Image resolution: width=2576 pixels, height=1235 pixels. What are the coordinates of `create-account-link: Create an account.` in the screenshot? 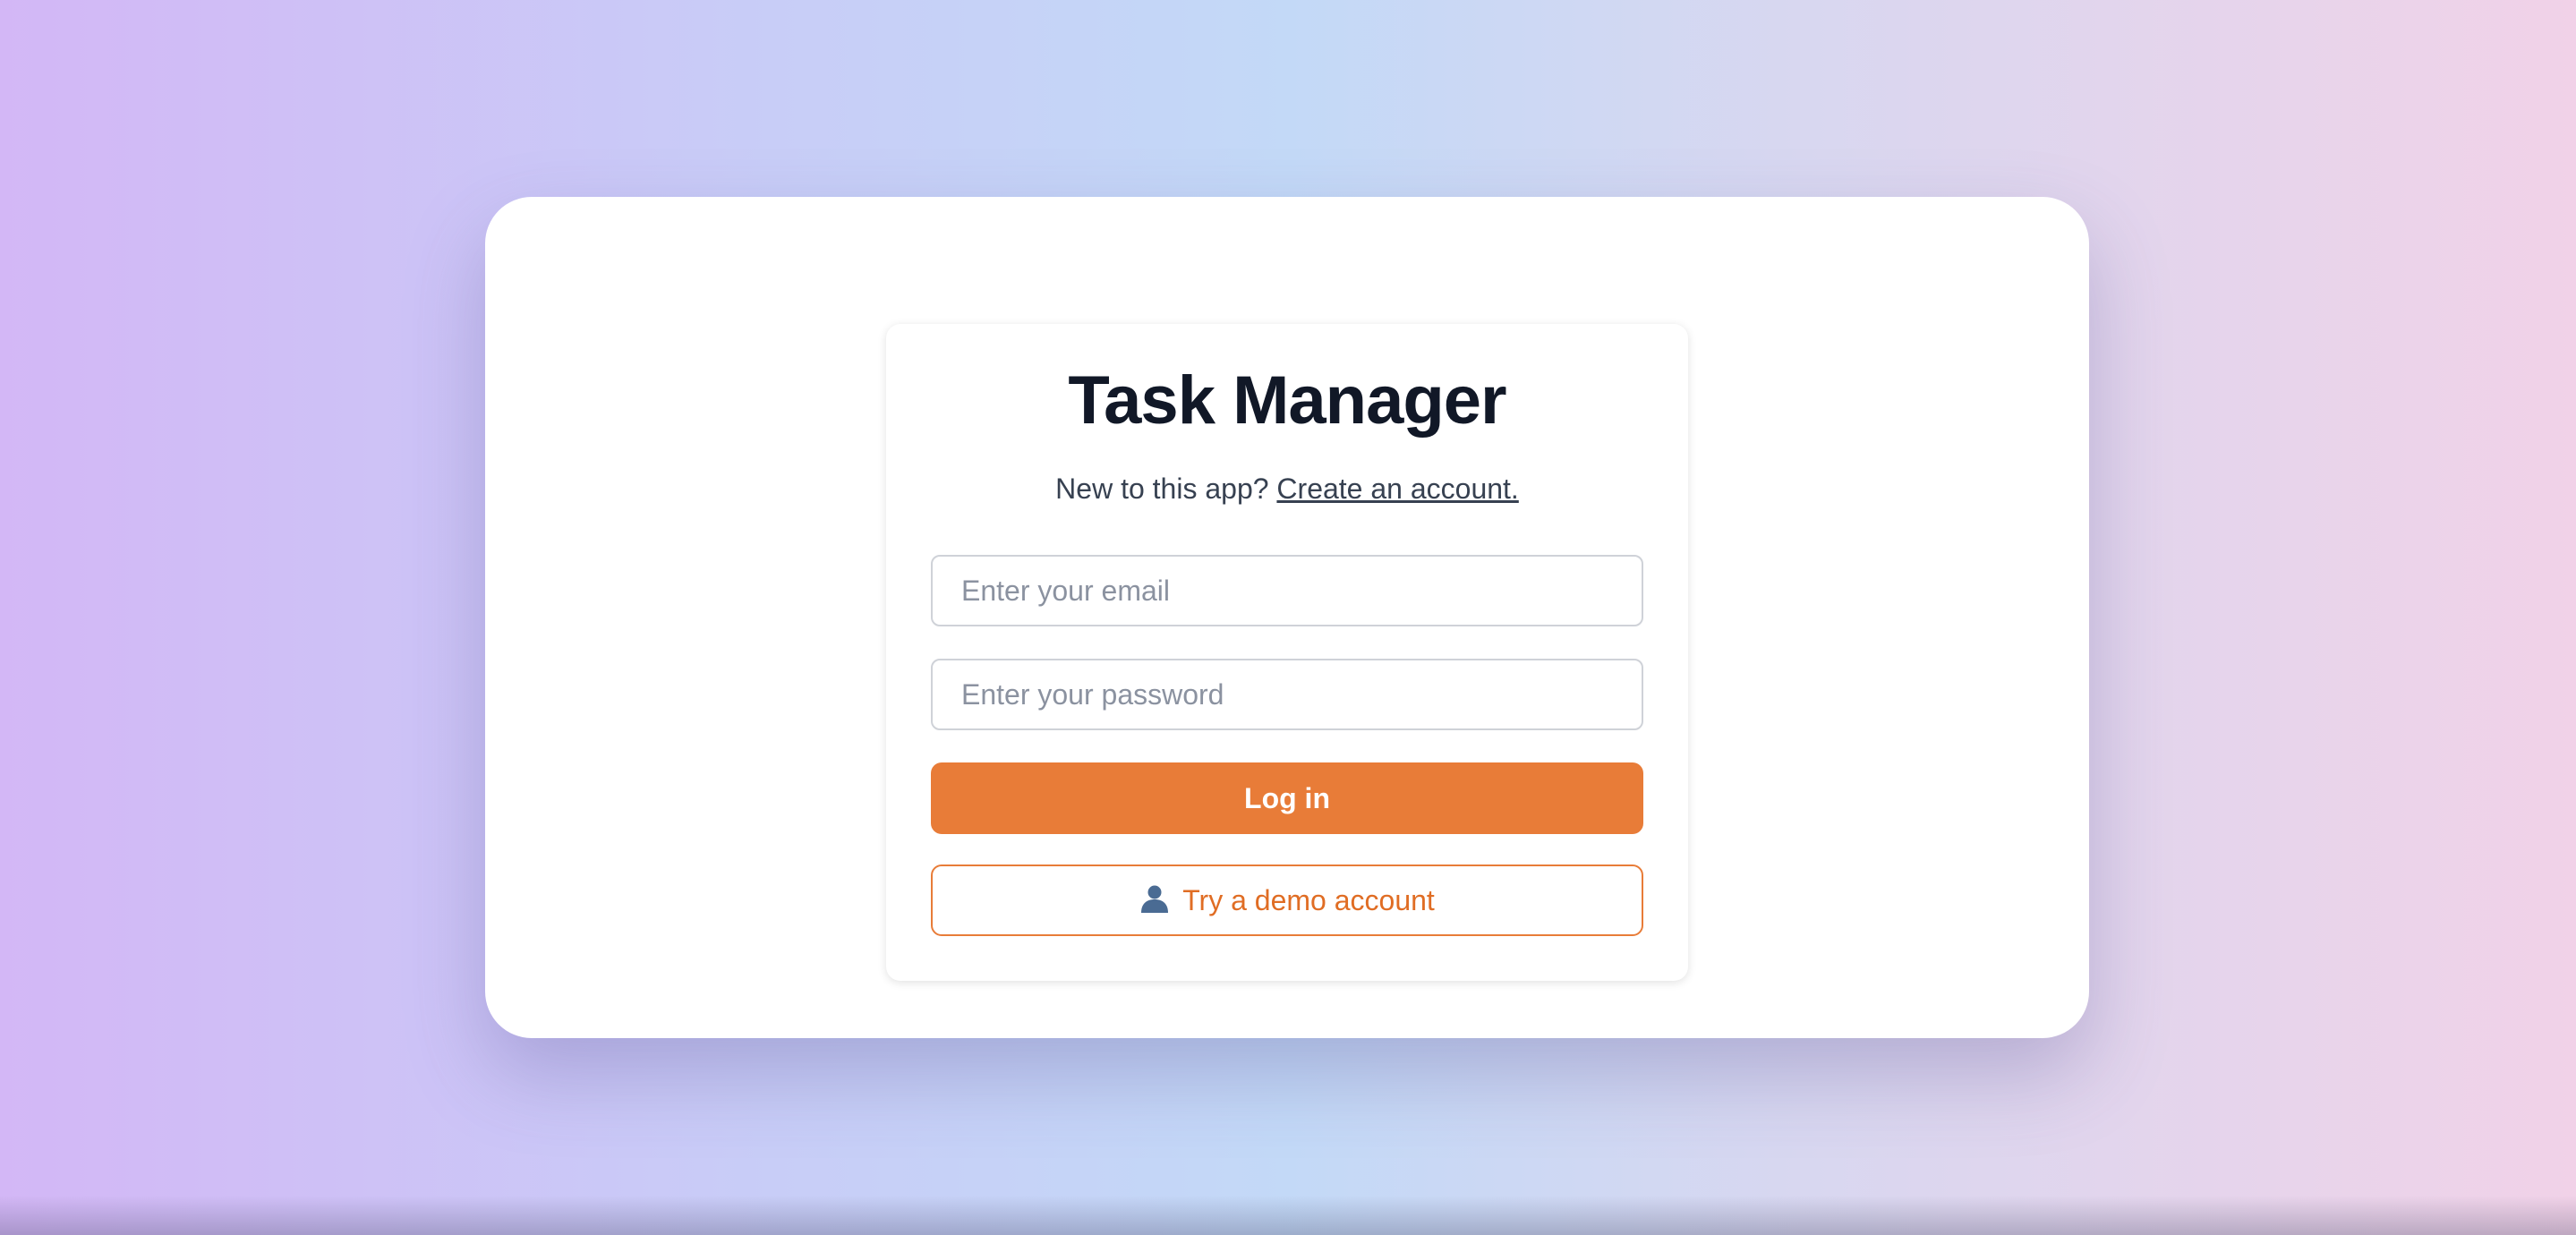 It's located at (1397, 489).